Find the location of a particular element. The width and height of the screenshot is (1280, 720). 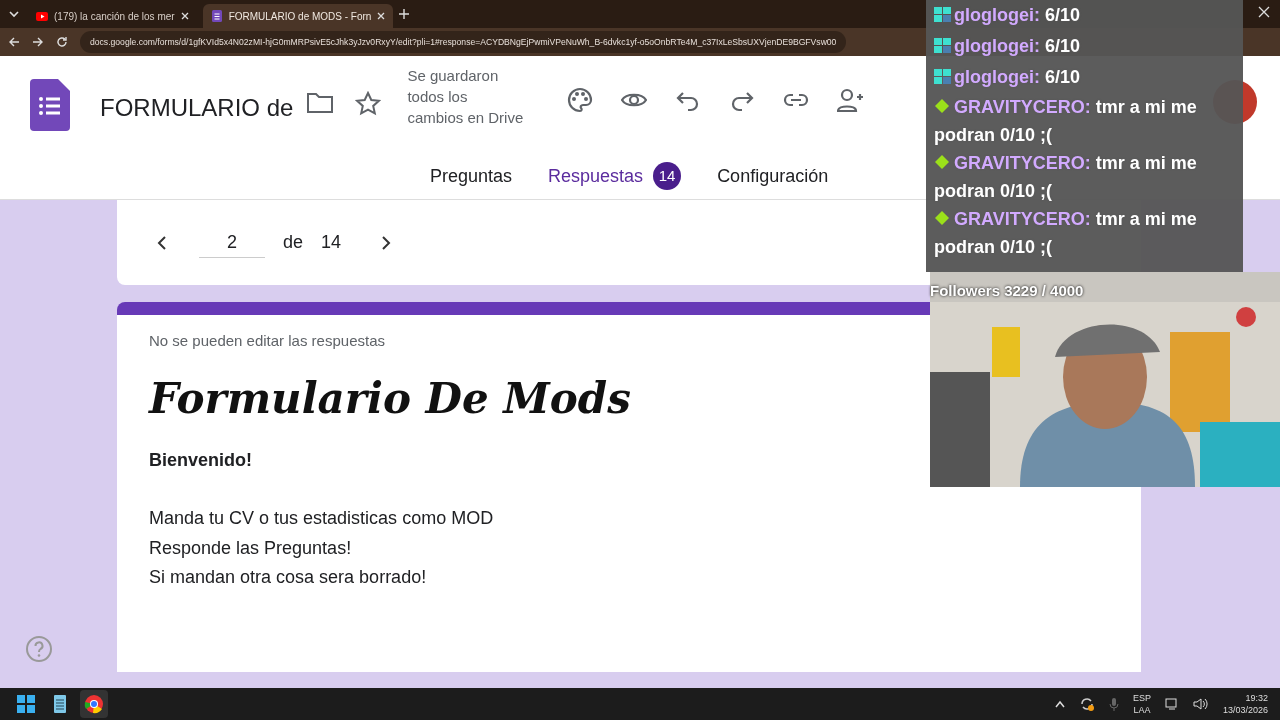

form-heading: Formulario De Mods is located at coordinates (390, 398).